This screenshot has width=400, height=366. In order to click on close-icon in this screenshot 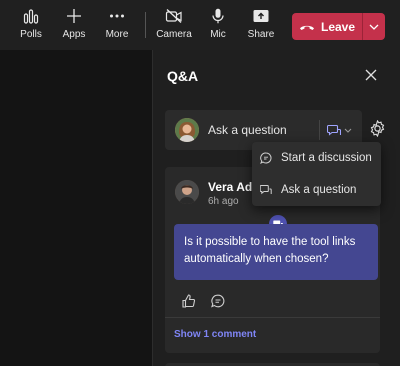, I will do `click(371, 75)`.